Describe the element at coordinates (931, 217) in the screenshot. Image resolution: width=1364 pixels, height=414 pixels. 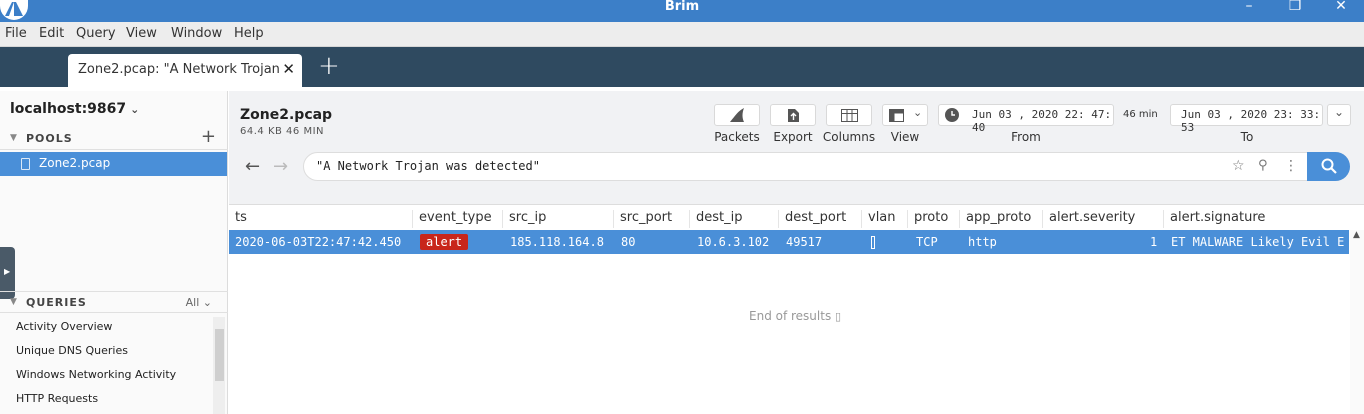
I see `col-header-proto: proto` at that location.